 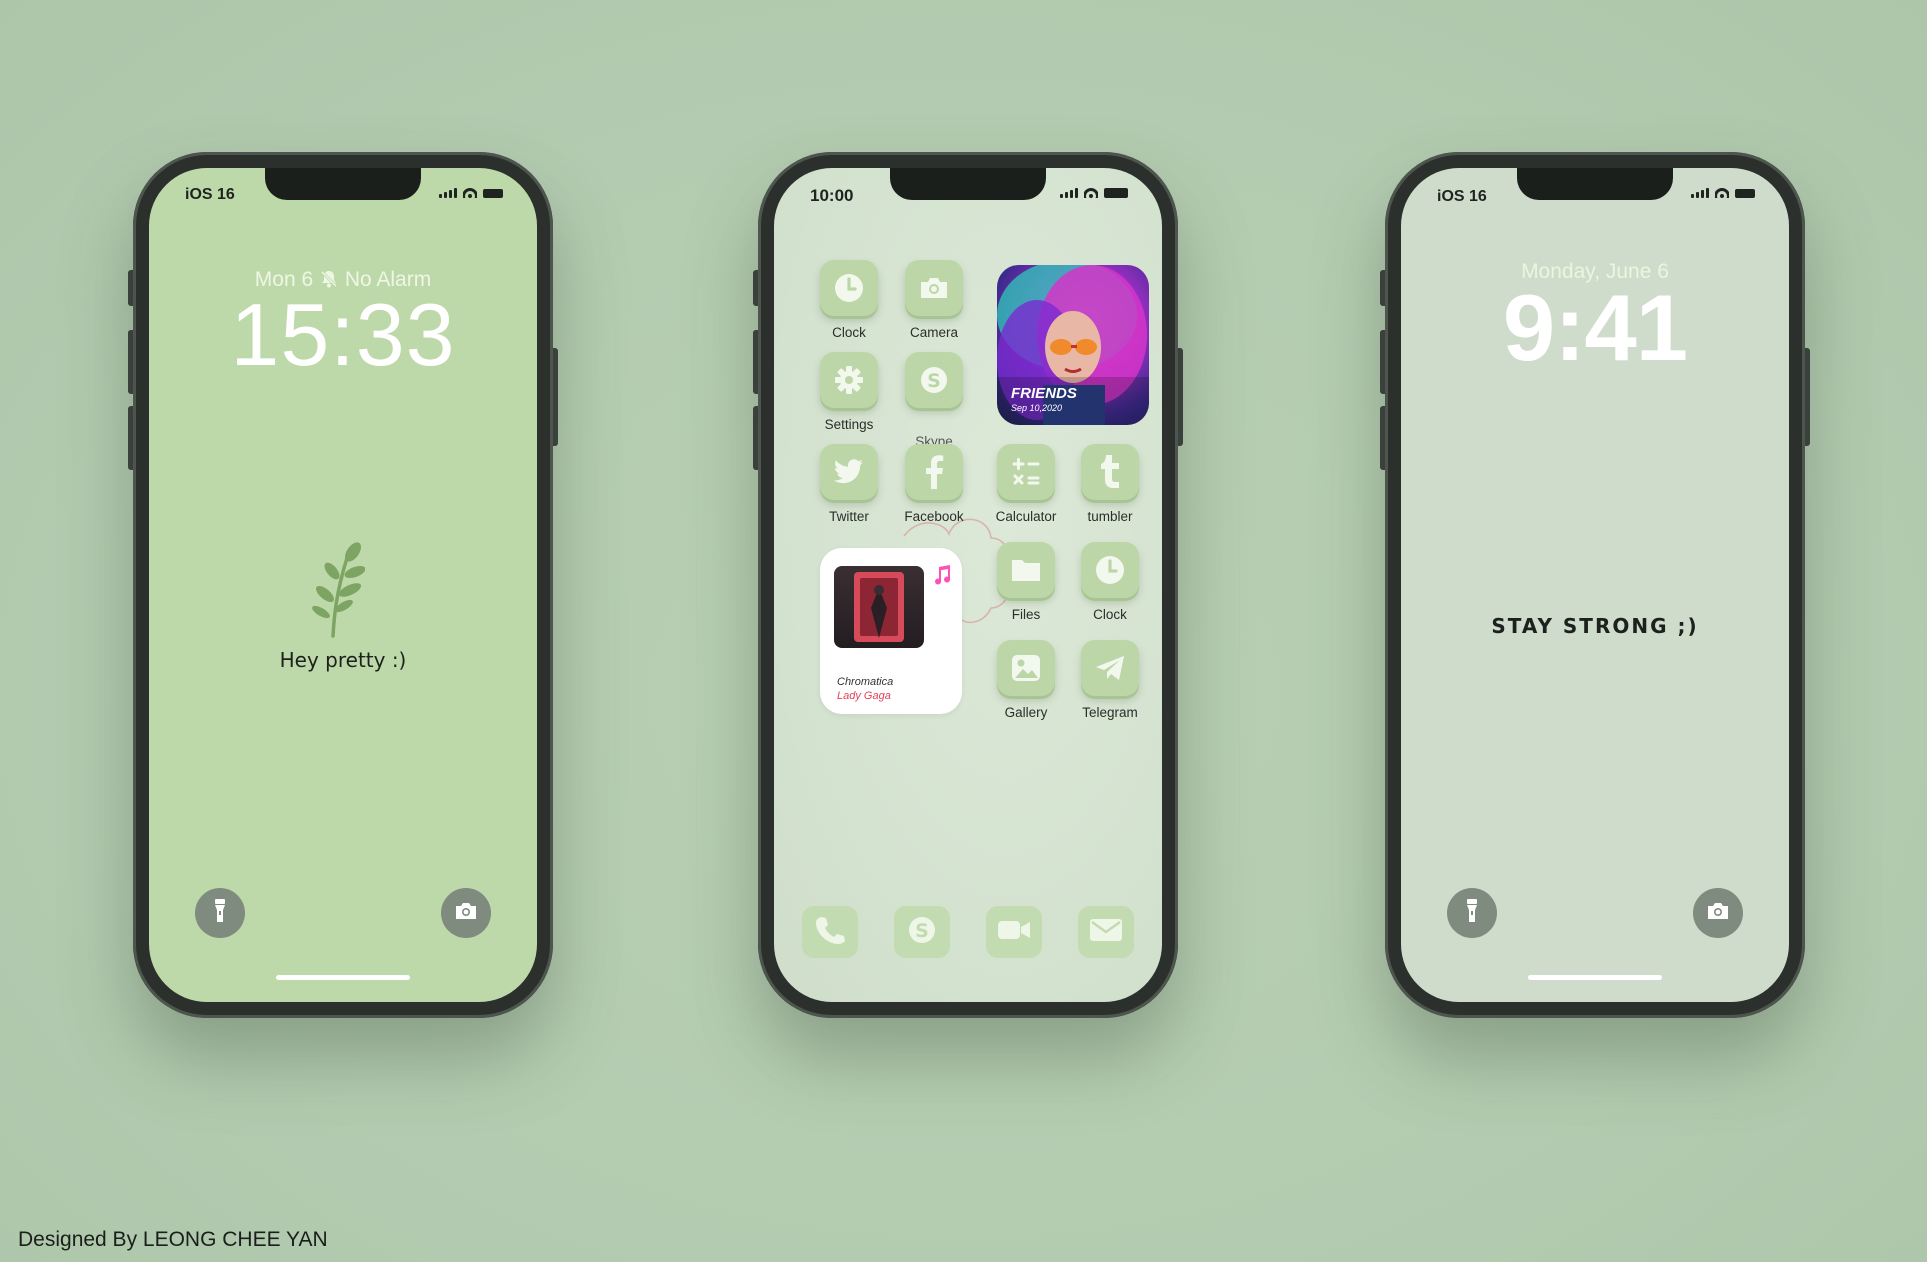 What do you see at coordinates (879, 607) in the screenshot?
I see `album-art` at bounding box center [879, 607].